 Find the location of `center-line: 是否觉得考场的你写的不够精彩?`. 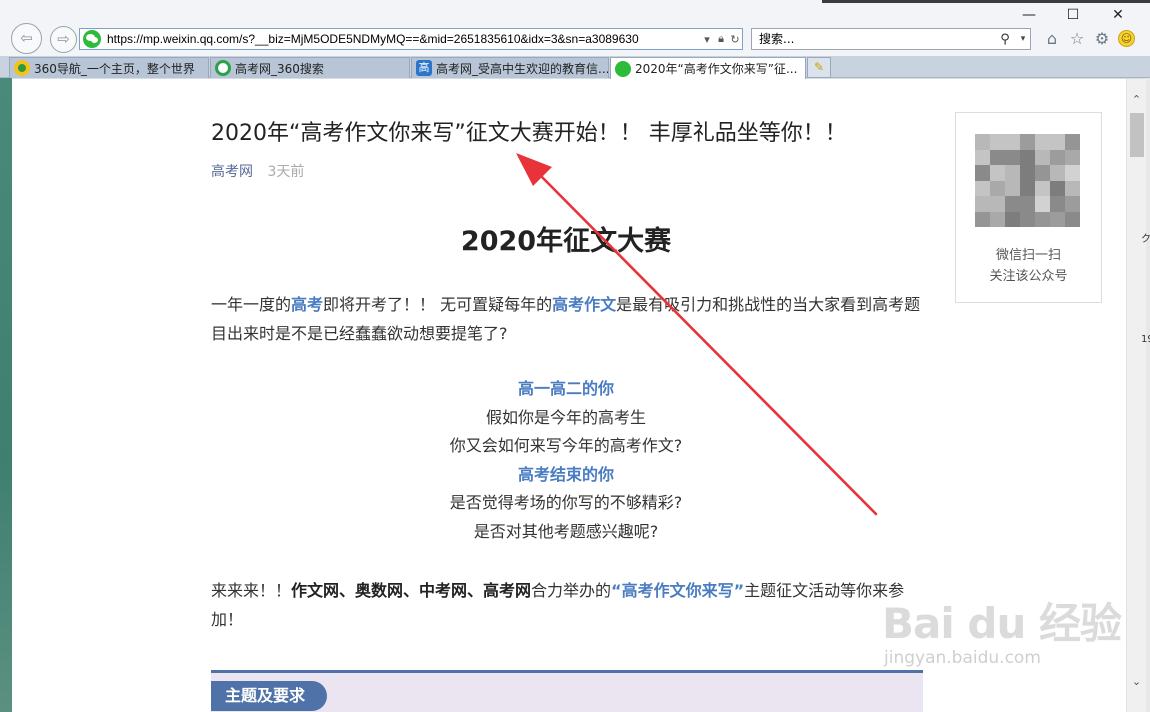

center-line: 是否觉得考场的你写的不够精彩? is located at coordinates (566, 502).